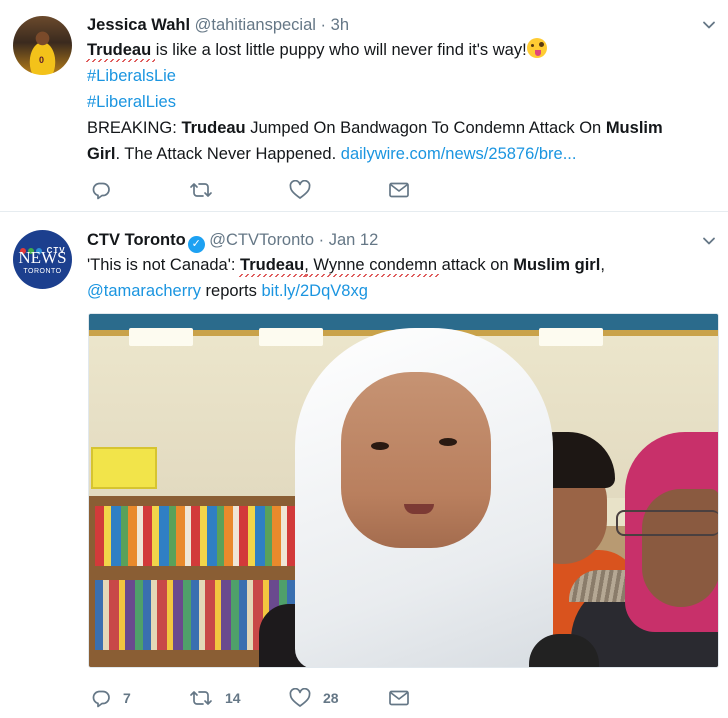 This screenshot has height=718, width=728. I want to click on tweet-text-line: #LiberalLies, so click(402, 102).